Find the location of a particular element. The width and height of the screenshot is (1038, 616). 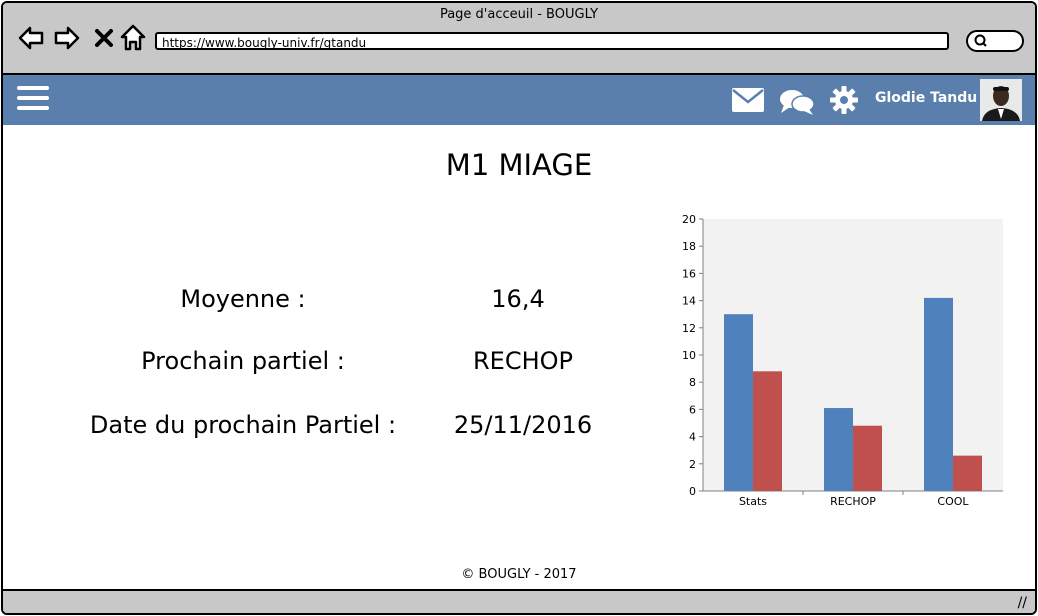

user-name: Glodie Tandu is located at coordinates (926, 98).